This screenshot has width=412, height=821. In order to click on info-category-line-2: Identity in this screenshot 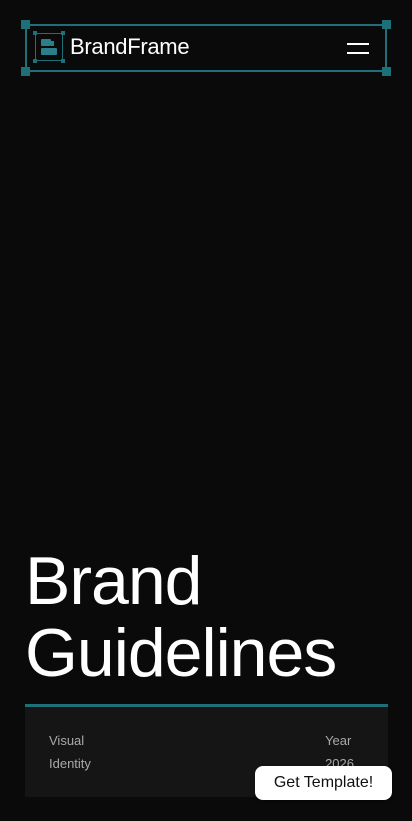, I will do `click(70, 763)`.